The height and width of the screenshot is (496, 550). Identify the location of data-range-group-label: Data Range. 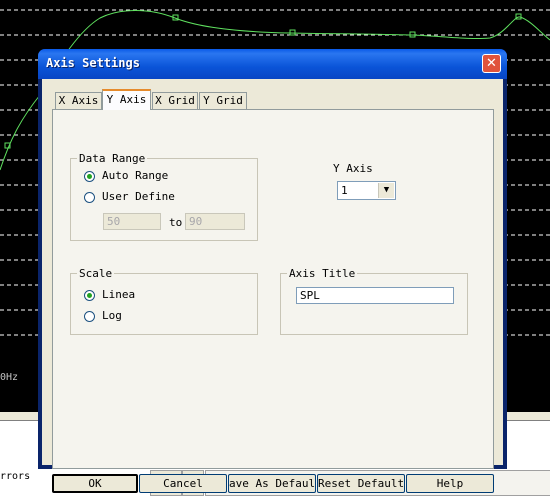
(112, 158).